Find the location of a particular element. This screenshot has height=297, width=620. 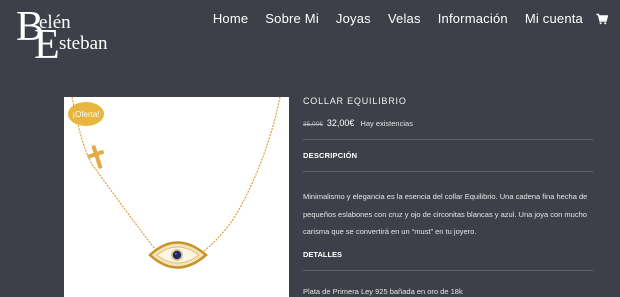

logo-line-2: steban is located at coordinates (83, 43).